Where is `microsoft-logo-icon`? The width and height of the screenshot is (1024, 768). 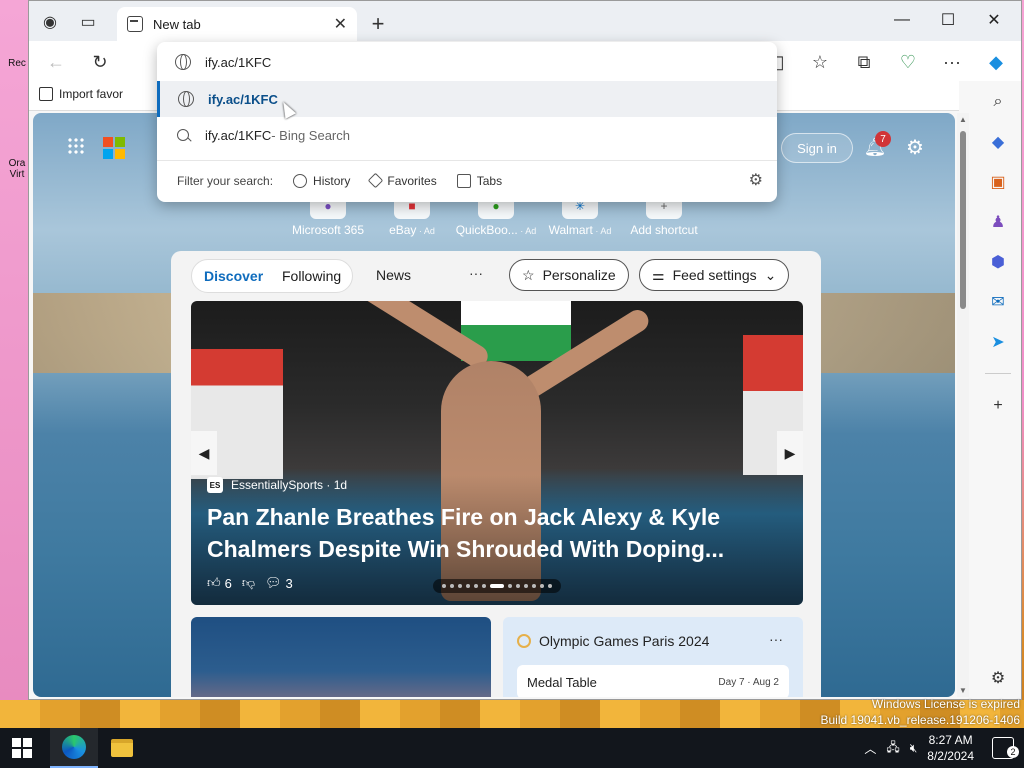
microsoft-logo-icon is located at coordinates (114, 148).